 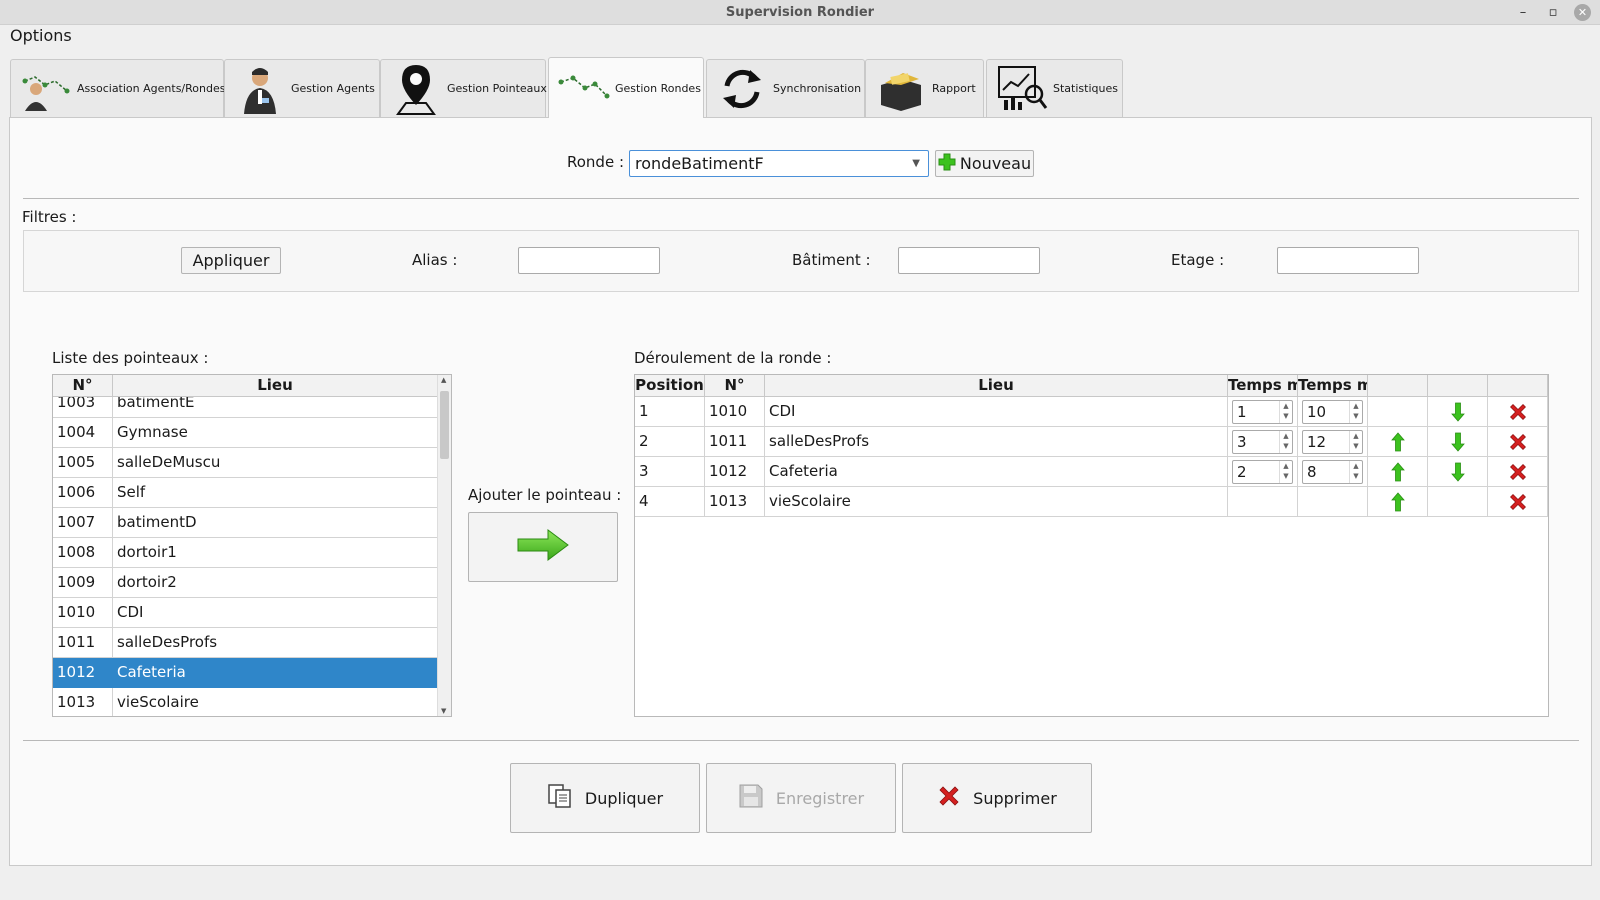 I want to click on pointeau-row: 1003 batimentE, so click(x=245, y=407).